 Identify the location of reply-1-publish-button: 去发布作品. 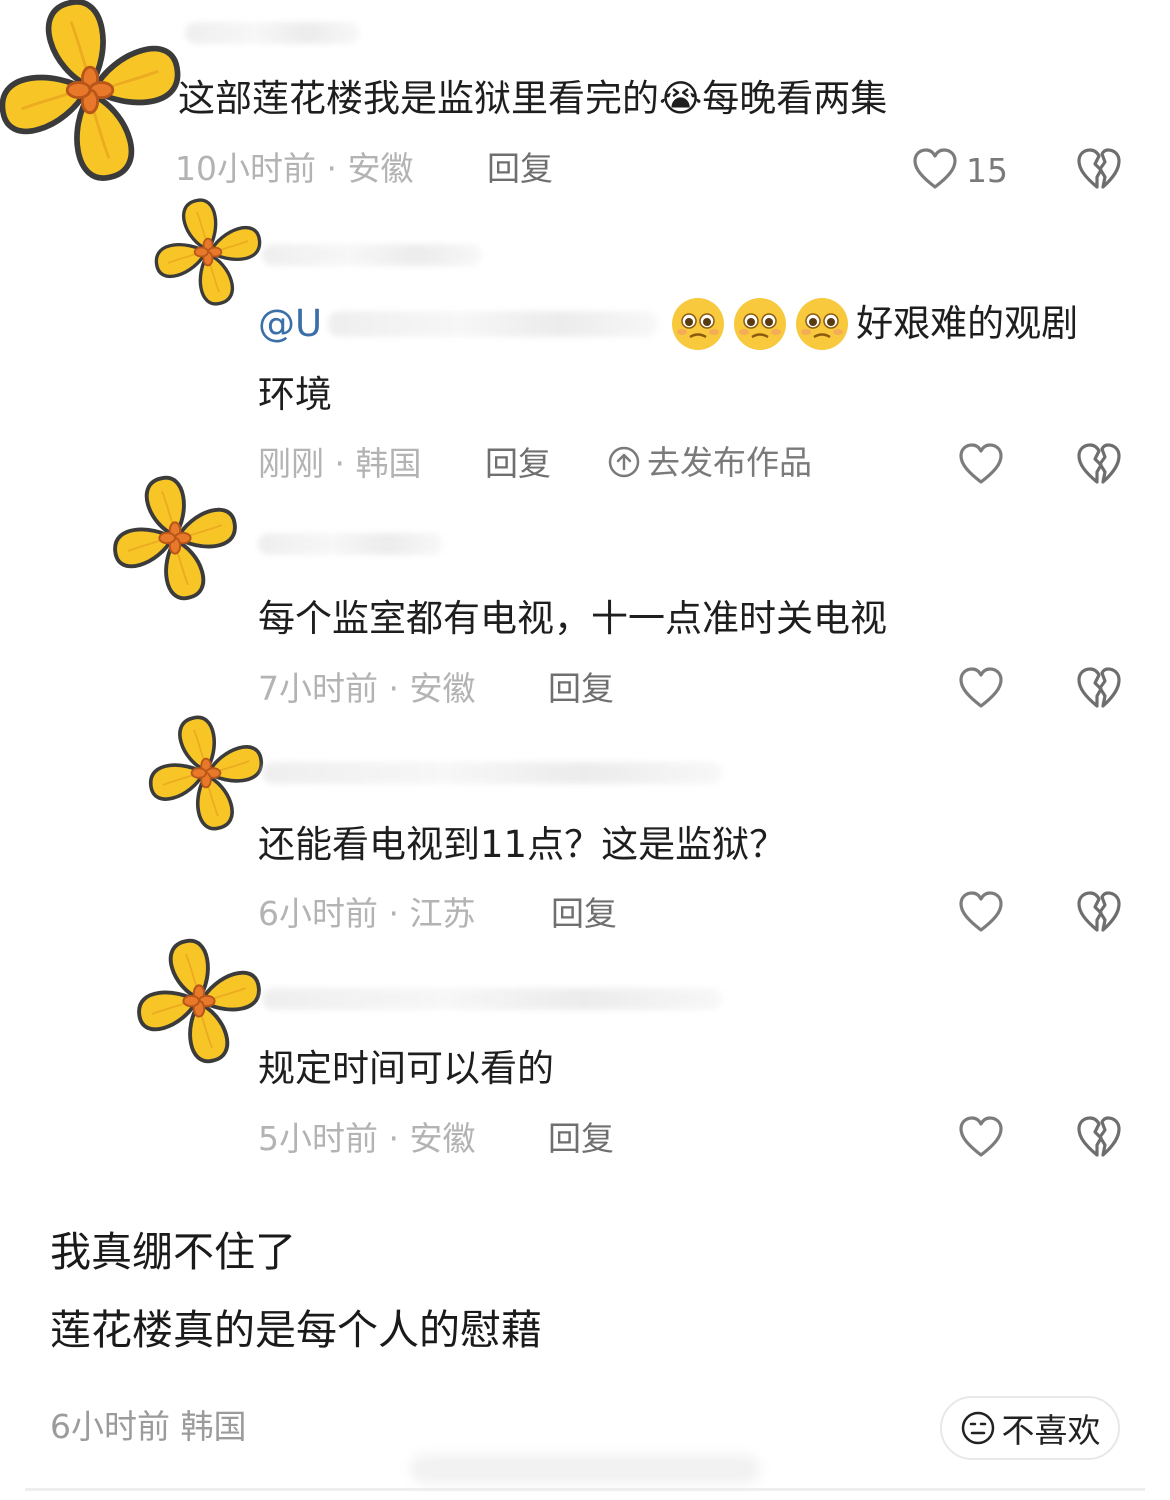
(709, 462).